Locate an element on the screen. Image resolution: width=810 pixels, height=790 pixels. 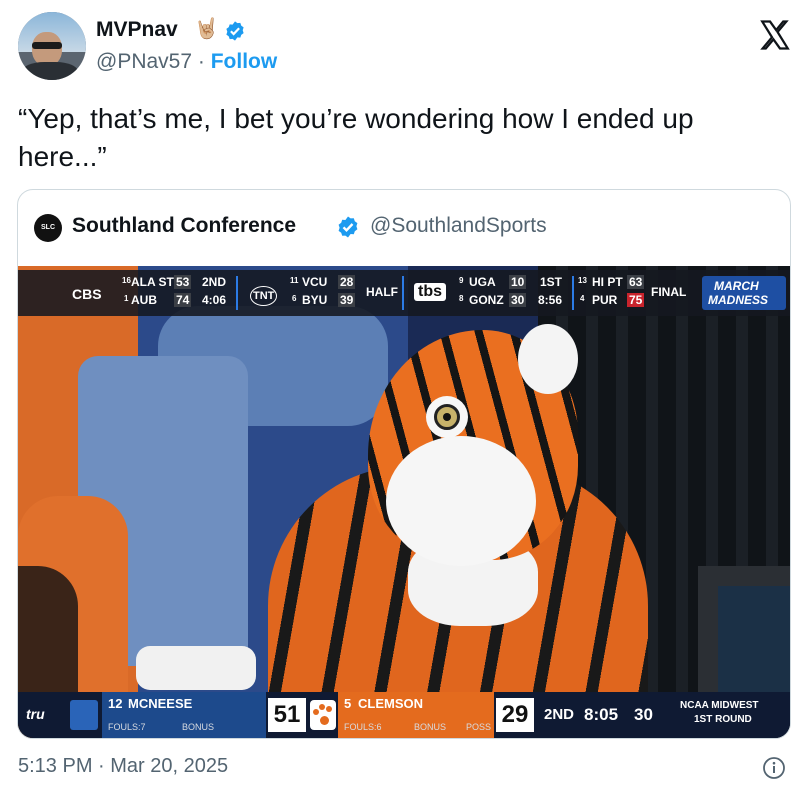
team1-panel: 12 MCNEESE FOULS:7 BONUS is located at coordinates (184, 715).